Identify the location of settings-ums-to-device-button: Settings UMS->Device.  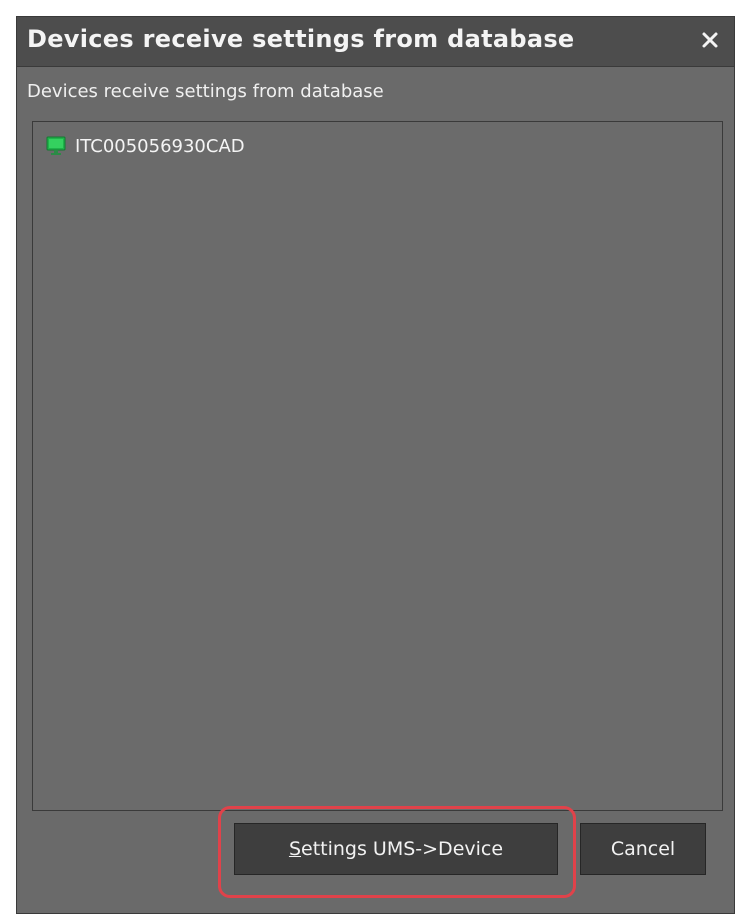
(396, 849).